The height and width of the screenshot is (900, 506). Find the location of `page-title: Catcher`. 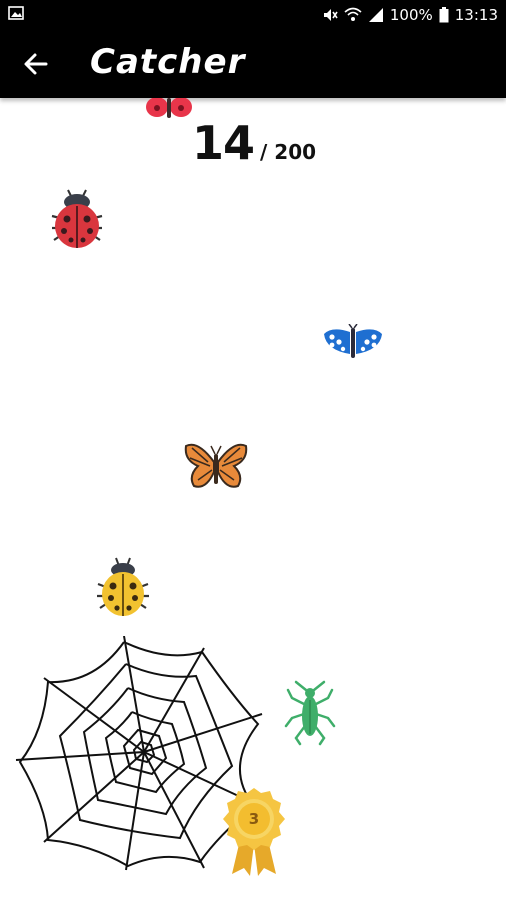

page-title: Catcher is located at coordinates (168, 62).